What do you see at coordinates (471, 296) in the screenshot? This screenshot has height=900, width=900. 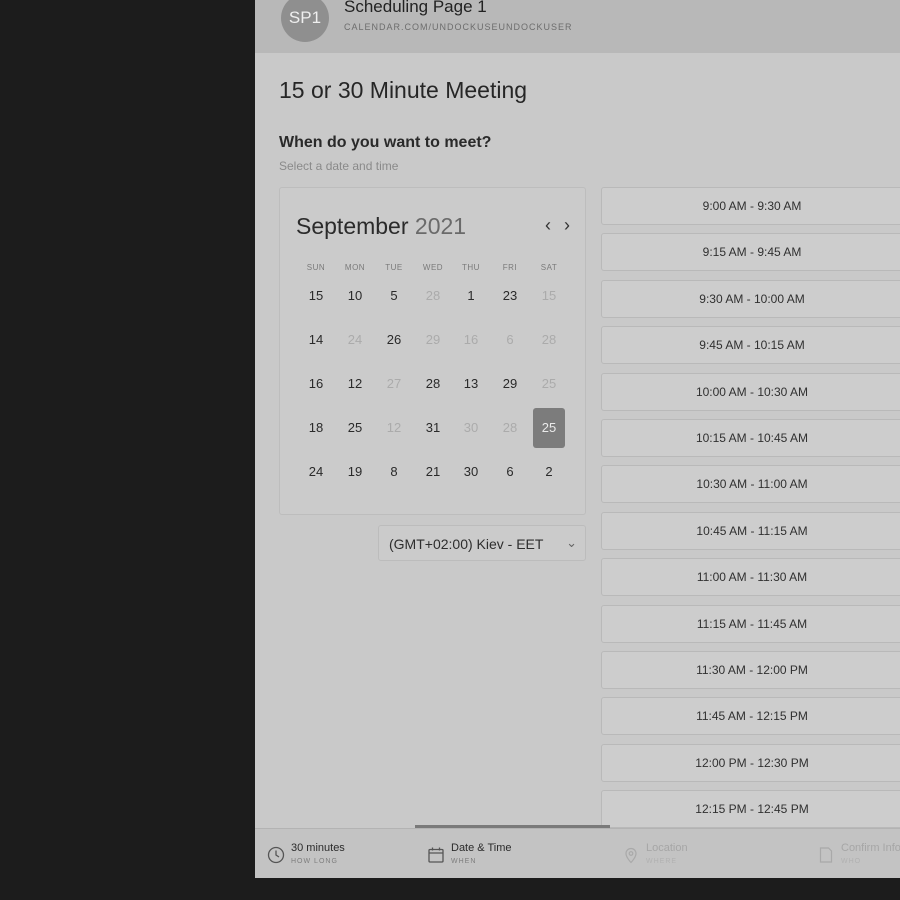 I see `calendar-day: 1` at bounding box center [471, 296].